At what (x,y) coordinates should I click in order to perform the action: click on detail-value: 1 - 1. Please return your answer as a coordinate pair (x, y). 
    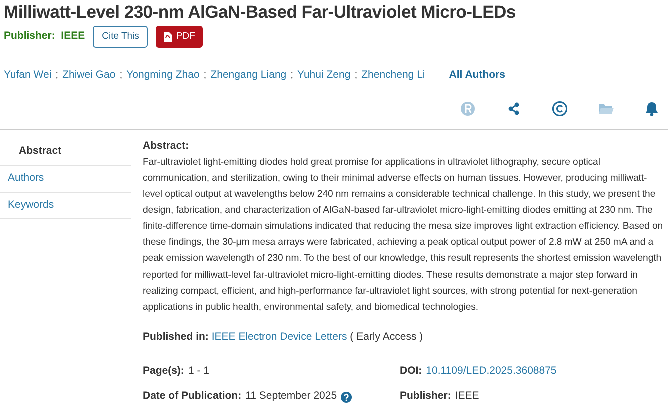
    Looking at the image, I should click on (199, 371).